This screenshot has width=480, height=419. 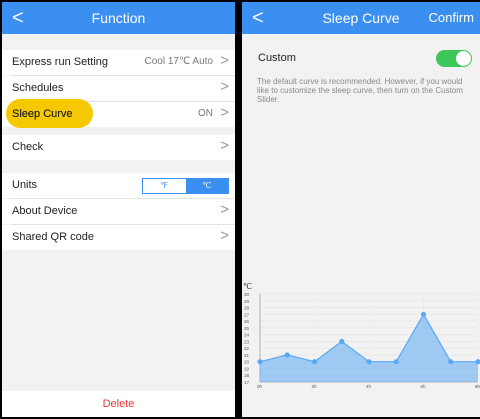 What do you see at coordinates (118, 404) in the screenshot?
I see `delete-button: Delete` at bounding box center [118, 404].